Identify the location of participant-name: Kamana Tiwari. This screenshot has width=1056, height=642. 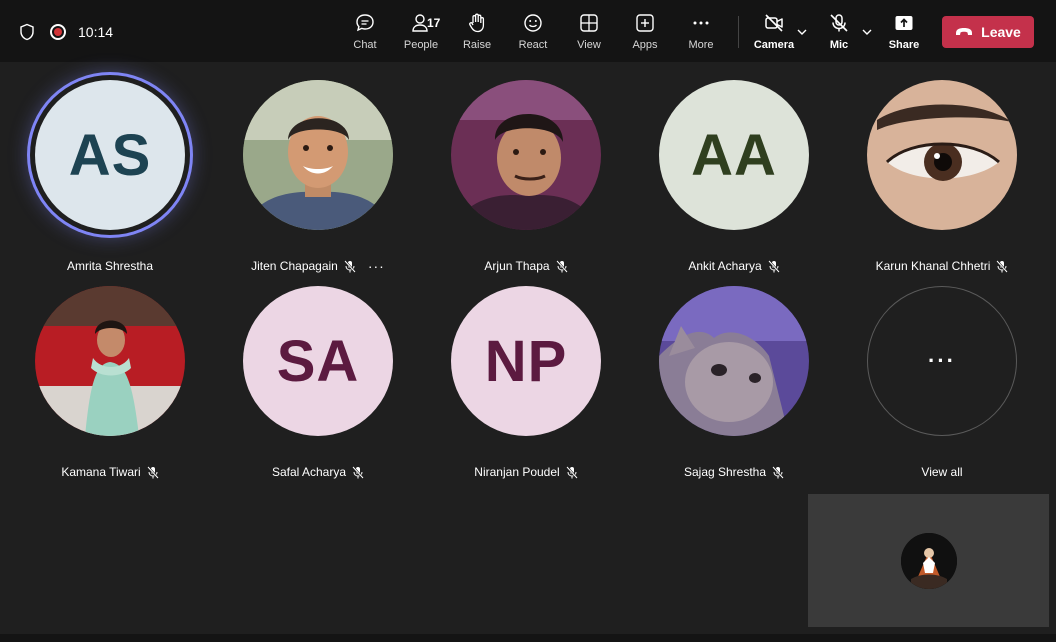
(101, 472).